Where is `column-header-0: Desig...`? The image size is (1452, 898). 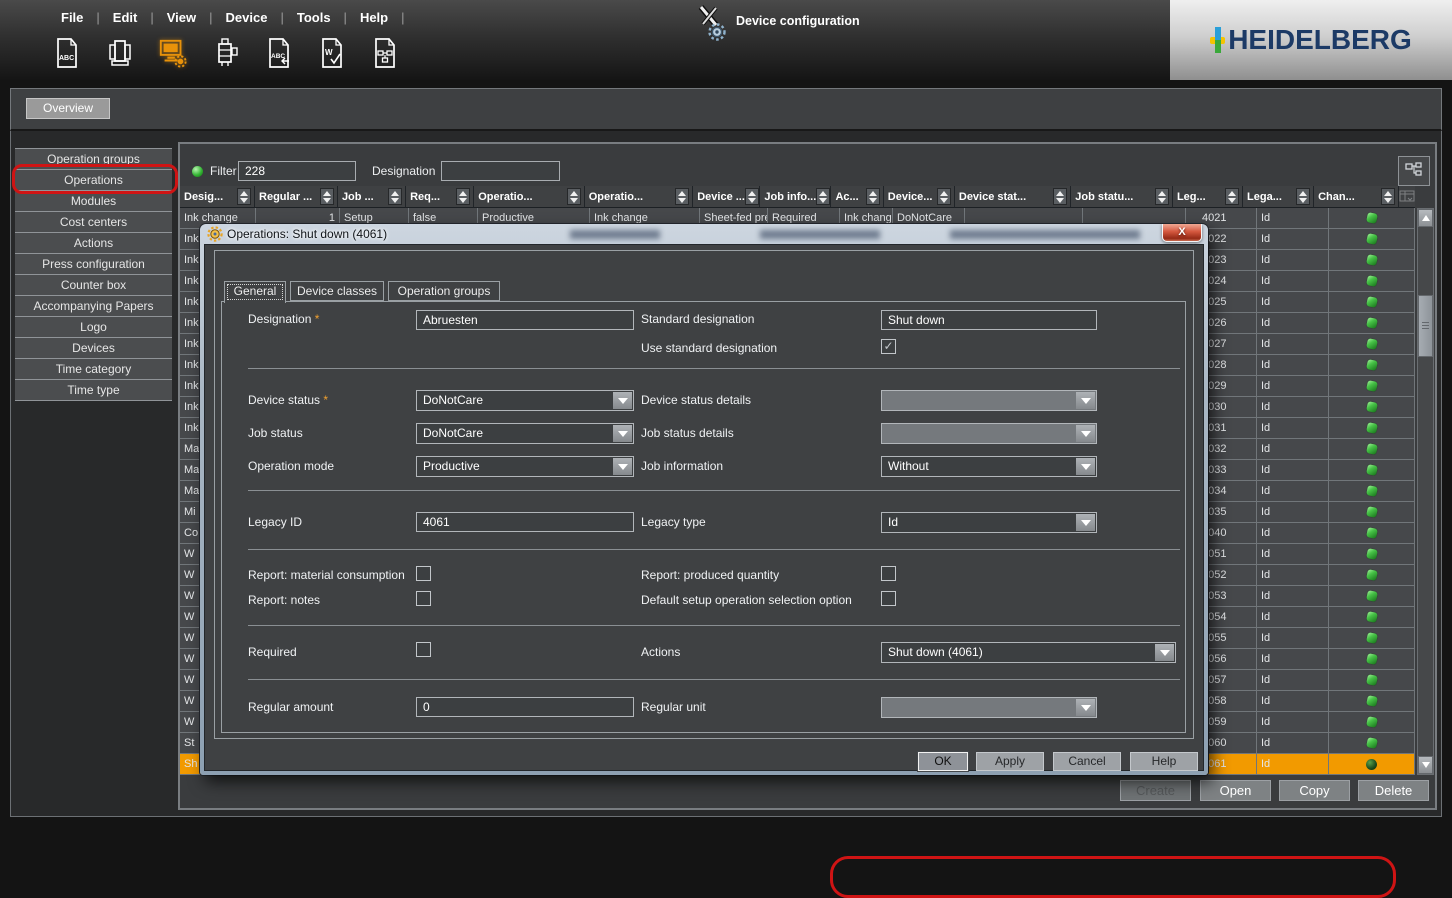 column-header-0: Desig... is located at coordinates (218, 197).